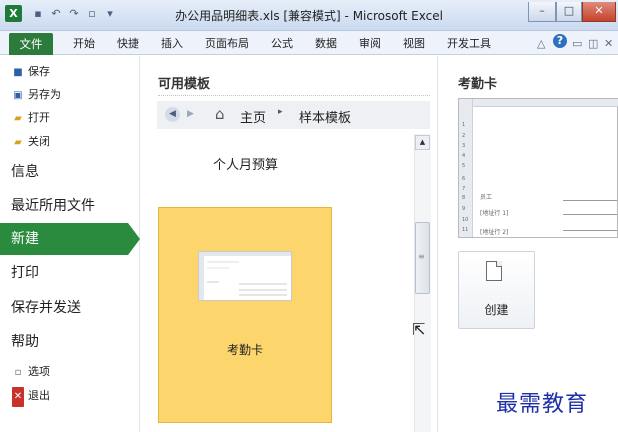 This screenshot has height=432, width=618. Describe the element at coordinates (253, 116) in the screenshot. I see `breadcrumb-home: 主页` at that location.